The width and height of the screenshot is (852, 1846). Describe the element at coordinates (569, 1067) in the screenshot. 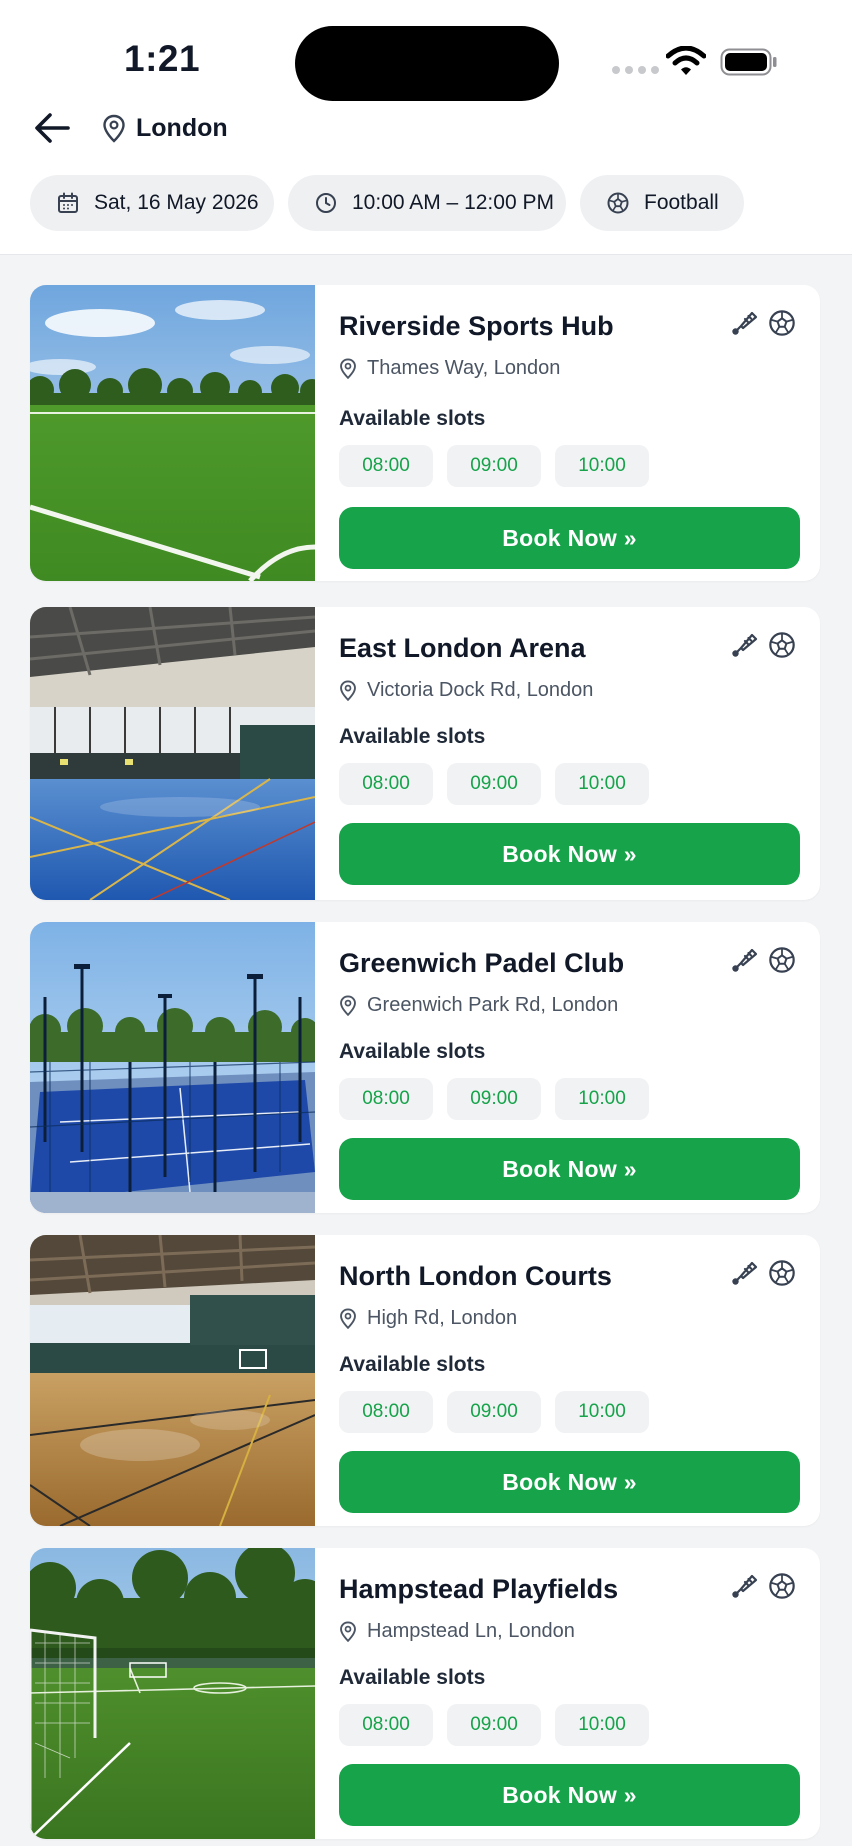

I see `venue-info: Greenwich Padel Club Greenwich Park Rd,` at that location.